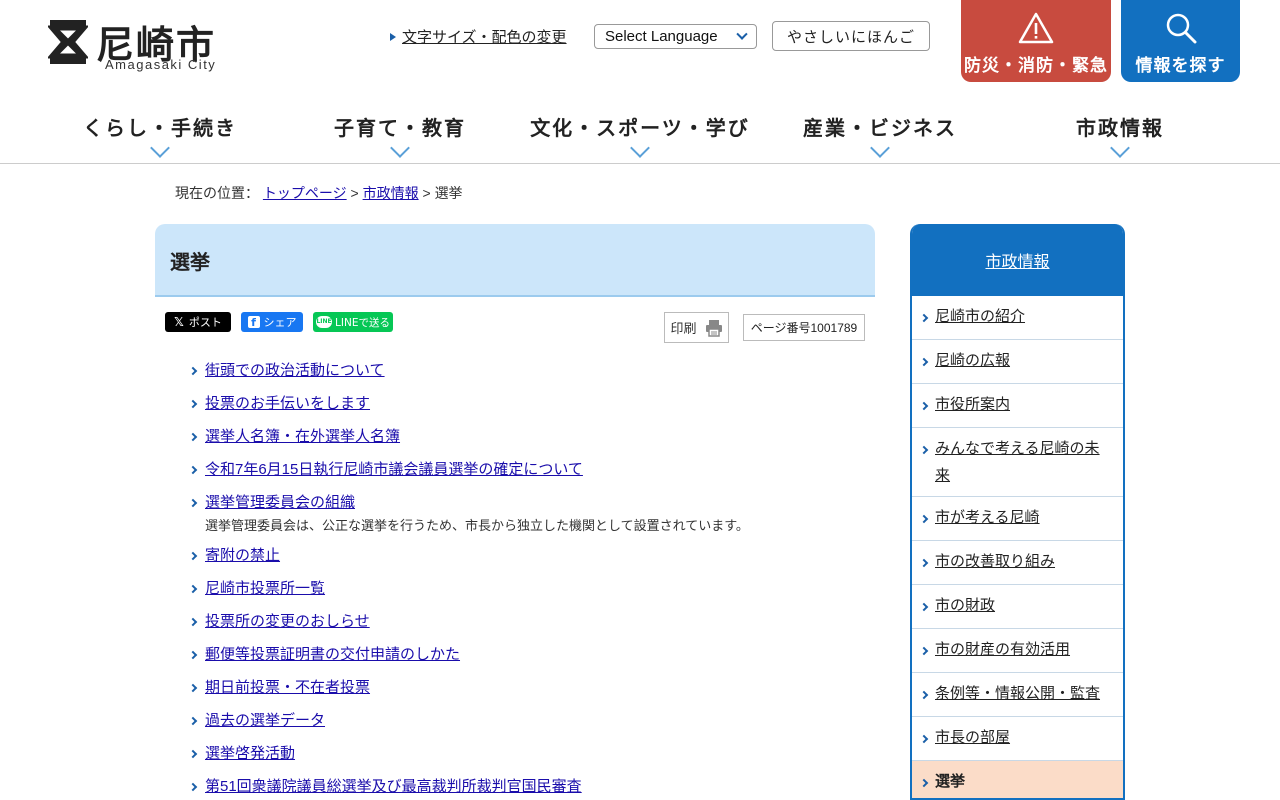 The width and height of the screenshot is (1280, 800). I want to click on content-link: 街頭での政治活動について, so click(295, 370).